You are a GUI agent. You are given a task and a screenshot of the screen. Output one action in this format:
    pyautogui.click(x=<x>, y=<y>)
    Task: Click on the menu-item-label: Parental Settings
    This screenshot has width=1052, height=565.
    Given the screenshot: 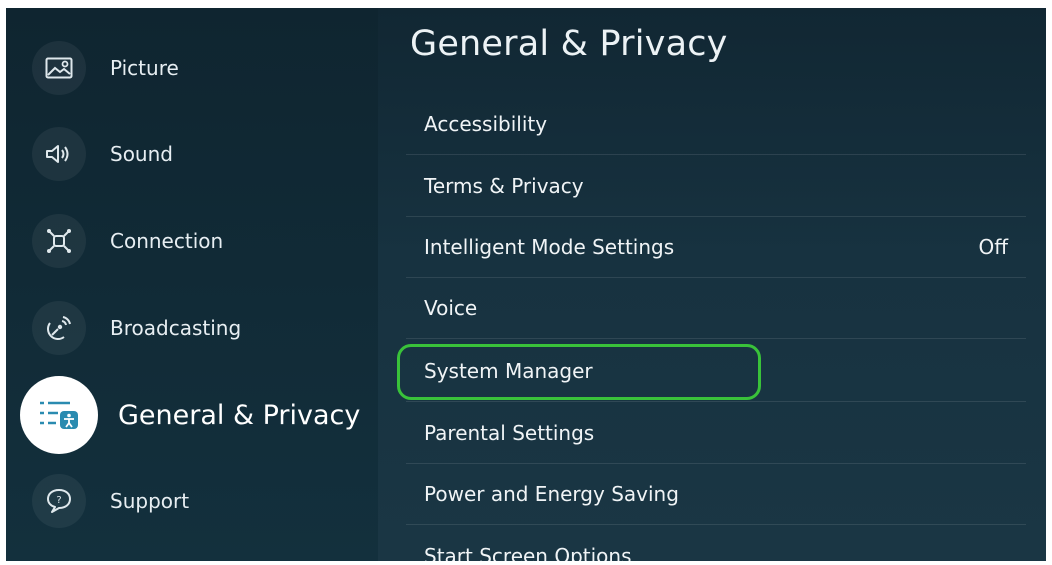 What is the action you would take?
    pyautogui.click(x=509, y=433)
    